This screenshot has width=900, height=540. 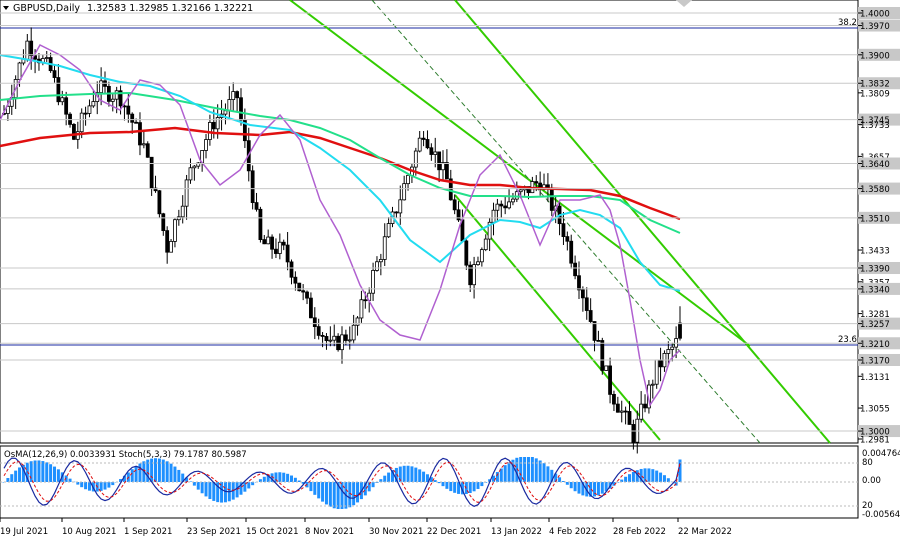 I want to click on time-tick-label: 28 Feb 2022, so click(x=639, y=532).